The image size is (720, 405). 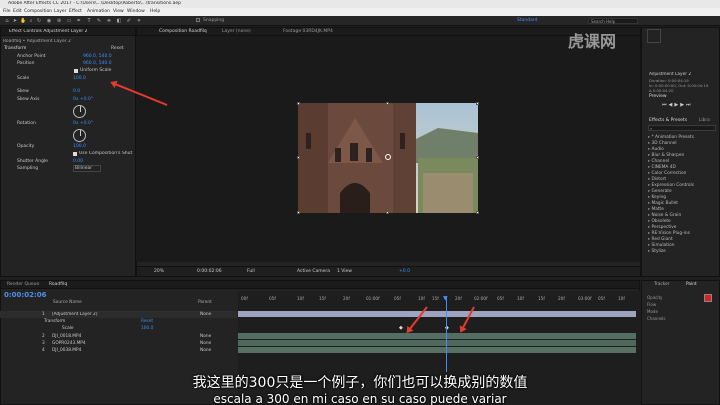 I want to click on use-comp-shutter-checkbox, so click(x=75, y=154).